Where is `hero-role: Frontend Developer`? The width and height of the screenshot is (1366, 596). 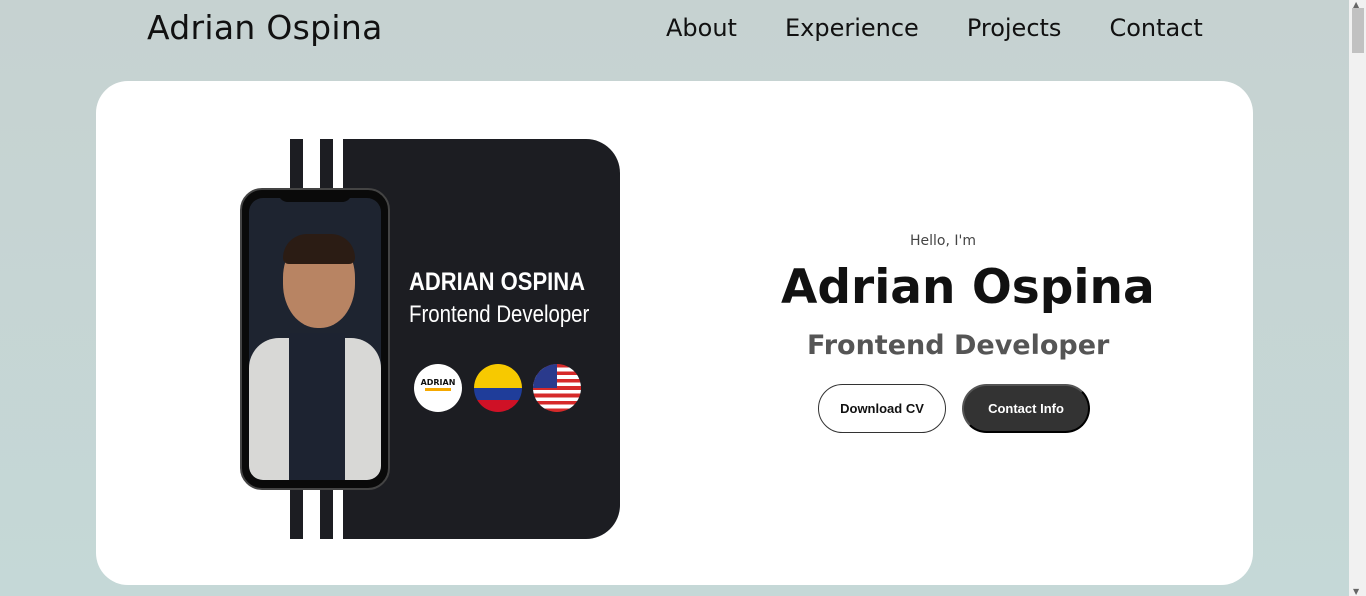
hero-role: Frontend Developer is located at coordinates (958, 345).